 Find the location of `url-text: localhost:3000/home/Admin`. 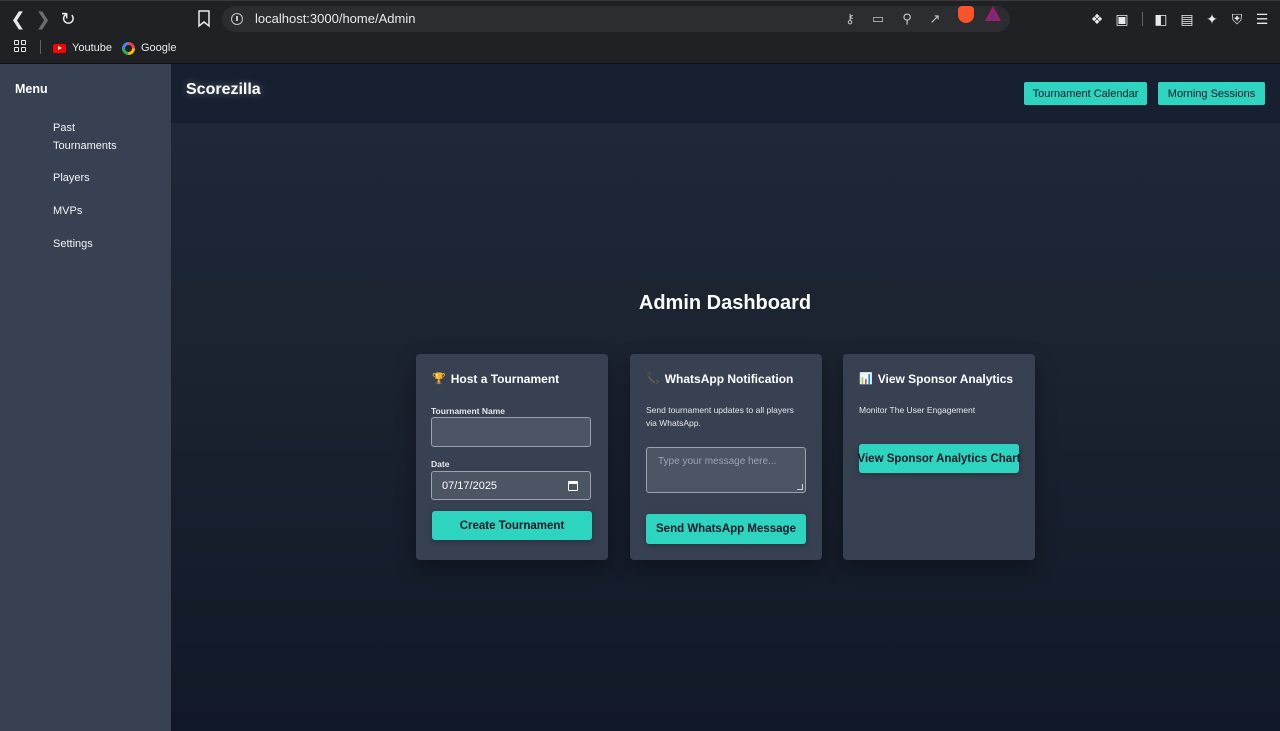

url-text: localhost:3000/home/Admin is located at coordinates (335, 18).